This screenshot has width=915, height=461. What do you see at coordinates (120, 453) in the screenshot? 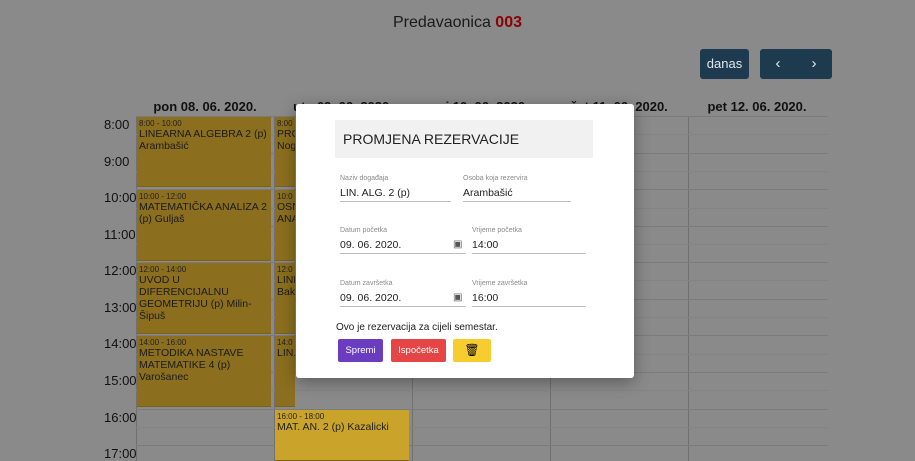
I see `hour-label: 17:00` at bounding box center [120, 453].